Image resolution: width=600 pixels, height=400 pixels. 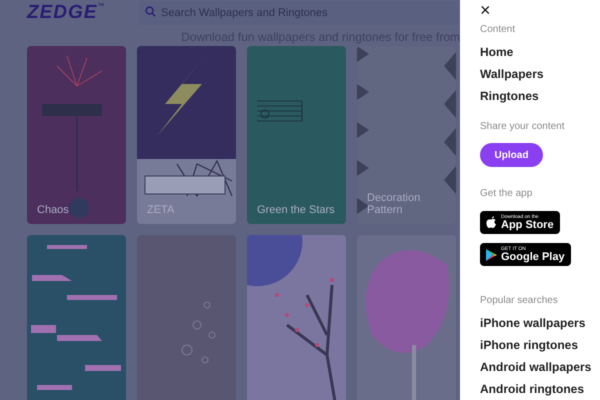 What do you see at coordinates (296, 317) in the screenshot?
I see `wallpaper-card` at bounding box center [296, 317].